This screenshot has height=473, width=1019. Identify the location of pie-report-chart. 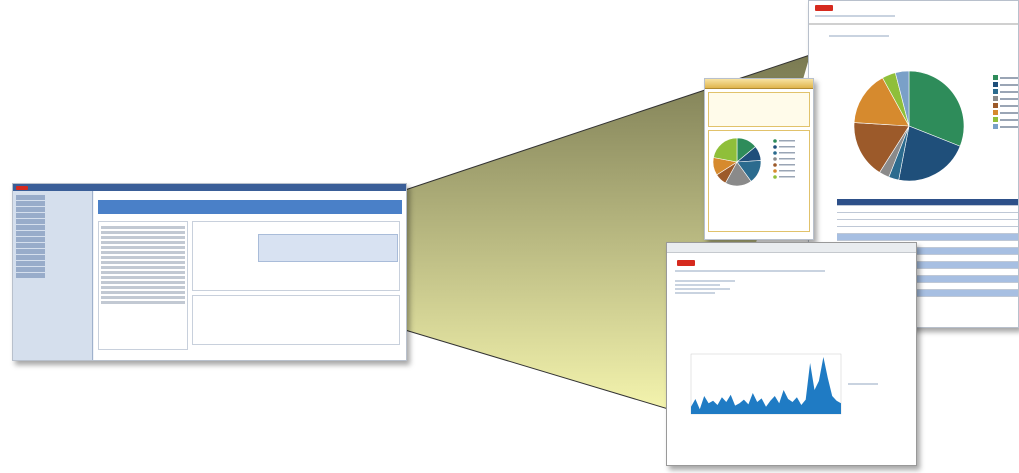
(909, 126).